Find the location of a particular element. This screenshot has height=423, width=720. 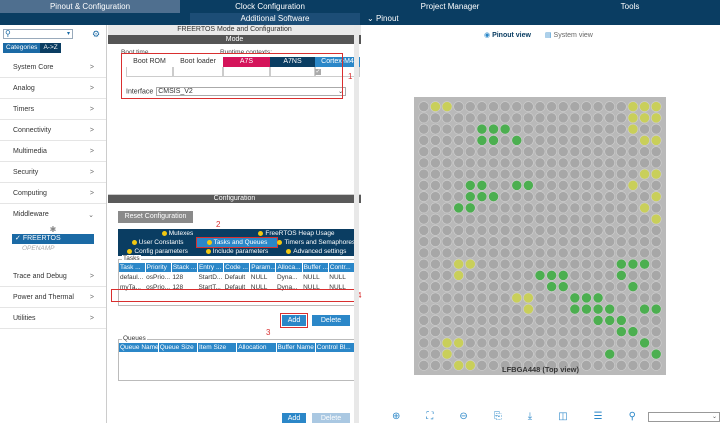

middleware-item-freertos: ✓ FREERTOS is located at coordinates (53, 239).